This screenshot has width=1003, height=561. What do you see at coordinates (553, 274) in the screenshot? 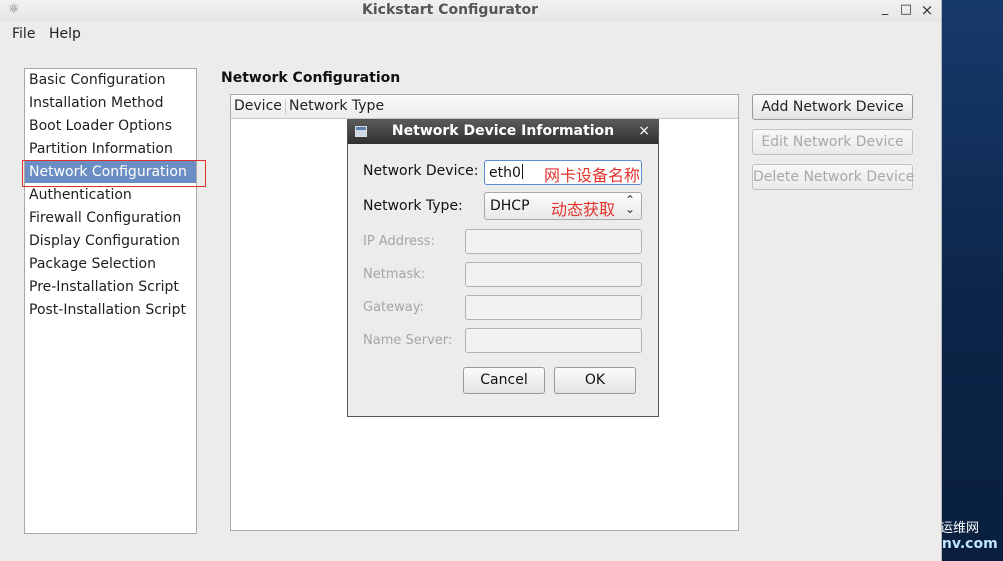
I see `netmask-input` at bounding box center [553, 274].